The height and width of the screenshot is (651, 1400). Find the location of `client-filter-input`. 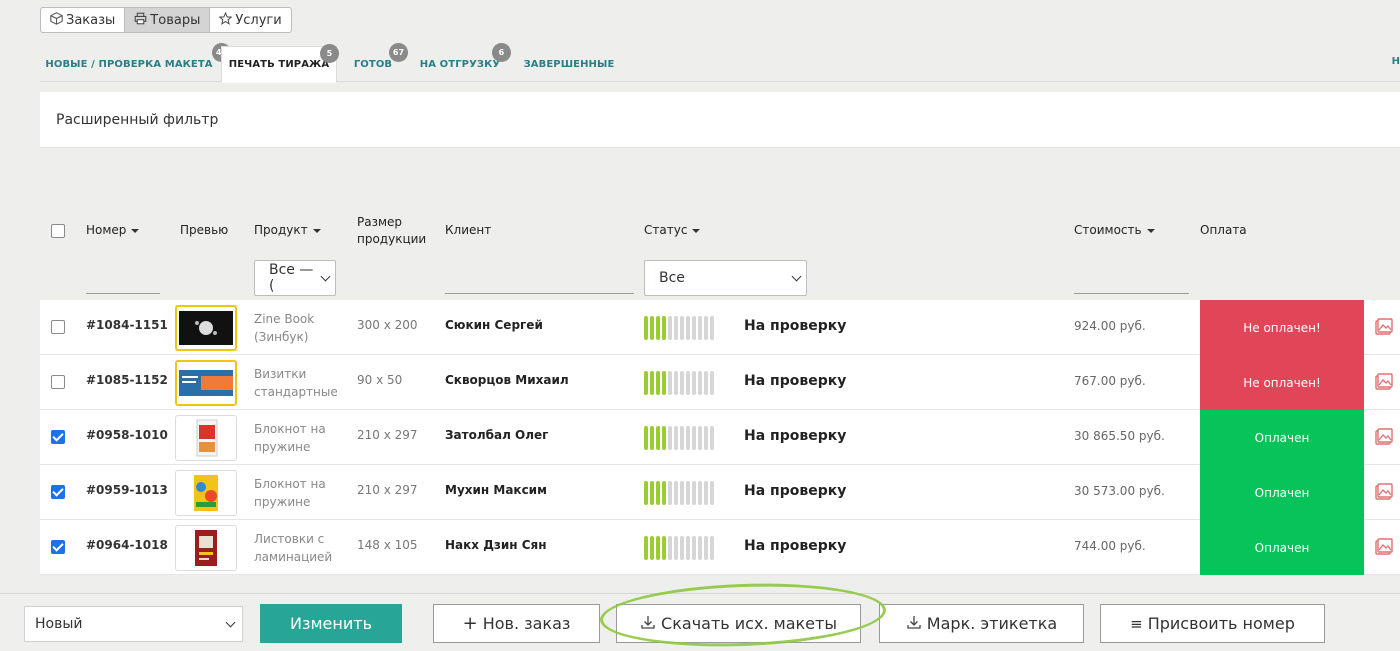

client-filter-input is located at coordinates (539, 293).